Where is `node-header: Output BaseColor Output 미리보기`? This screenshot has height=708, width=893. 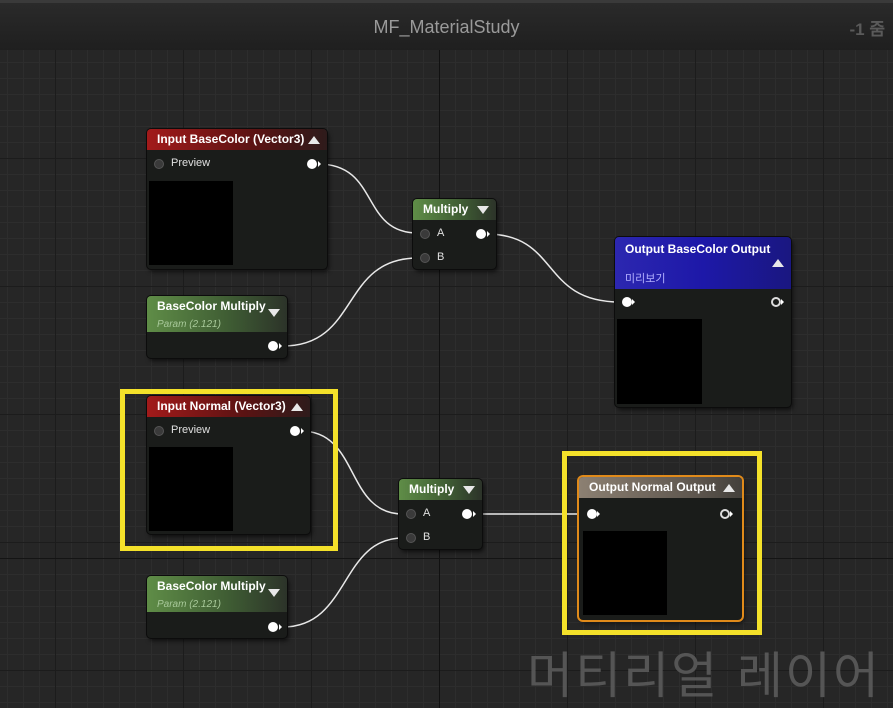 node-header: Output BaseColor Output 미리보기 is located at coordinates (703, 263).